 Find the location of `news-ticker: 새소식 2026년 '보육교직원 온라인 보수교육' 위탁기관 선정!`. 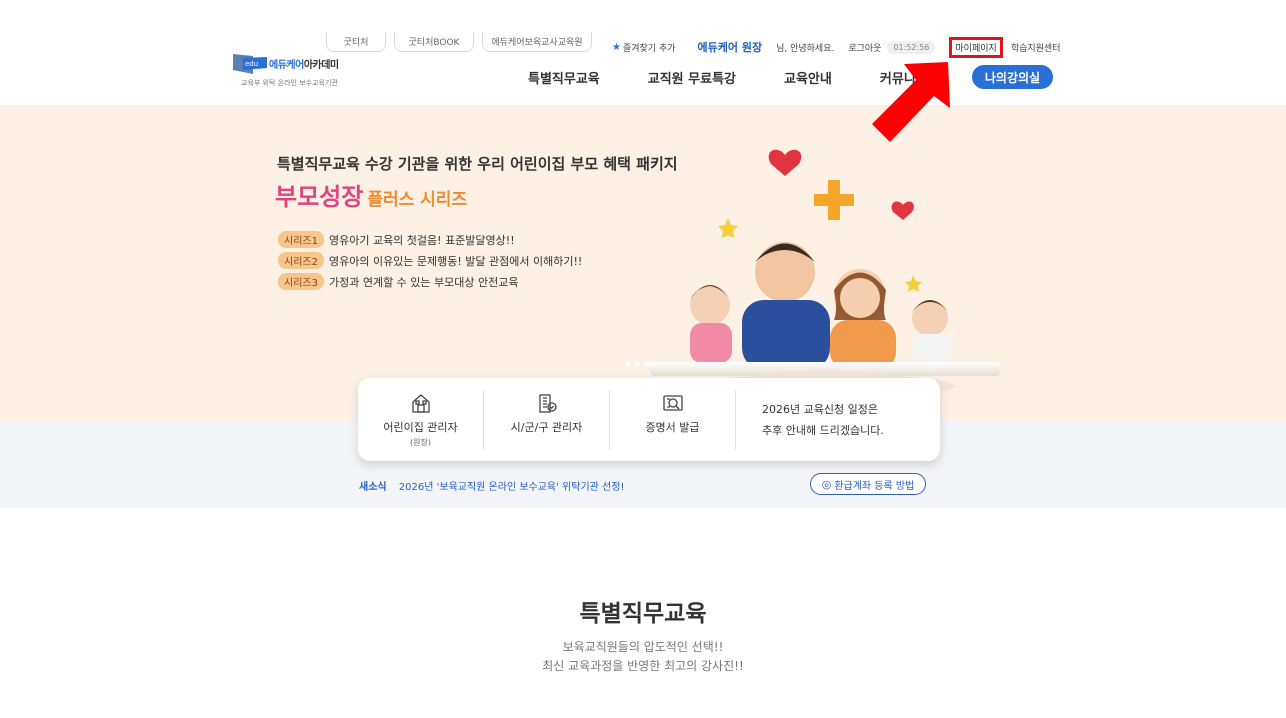

news-ticker: 새소식 2026년 '보육교직원 온라인 보수교육' 위탁기관 선정! is located at coordinates (491, 485).